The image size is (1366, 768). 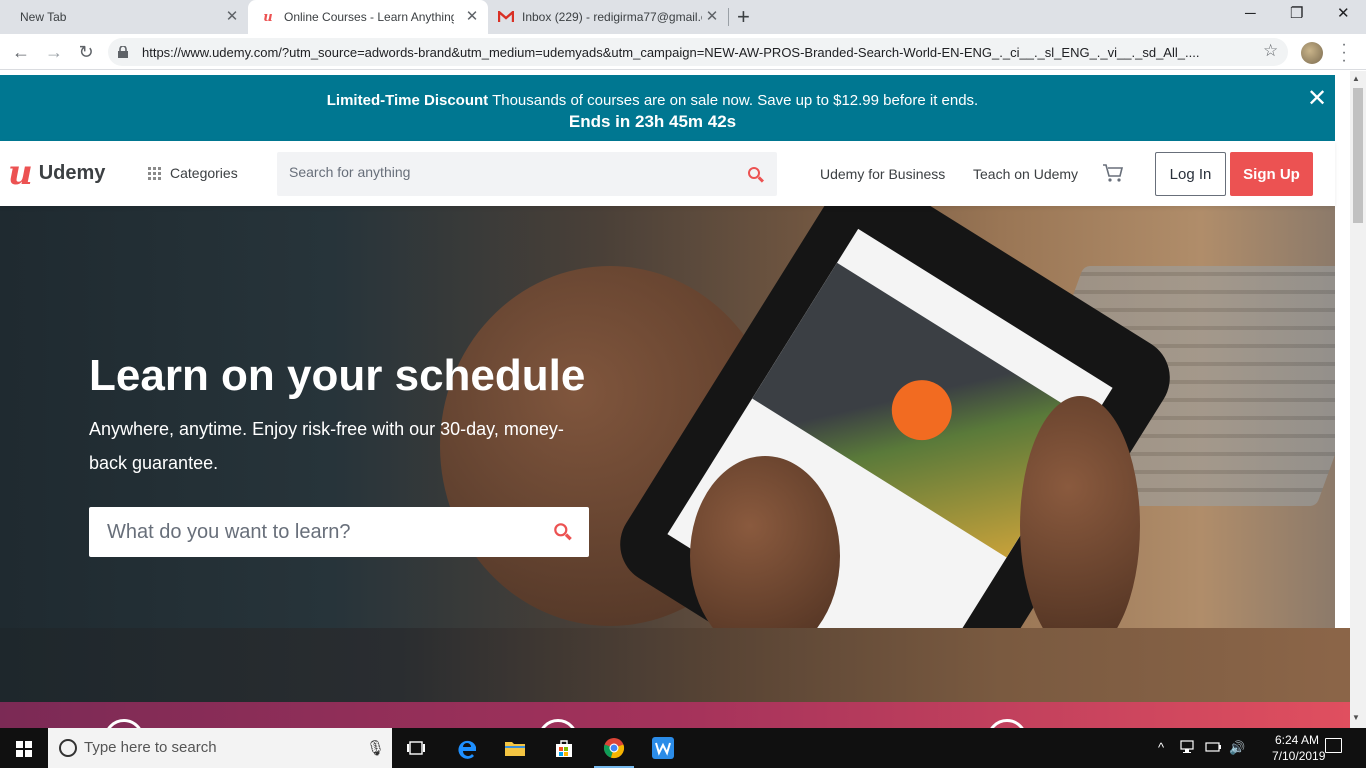 What do you see at coordinates (21, 52) in the screenshot?
I see `back-button: ←` at bounding box center [21, 52].